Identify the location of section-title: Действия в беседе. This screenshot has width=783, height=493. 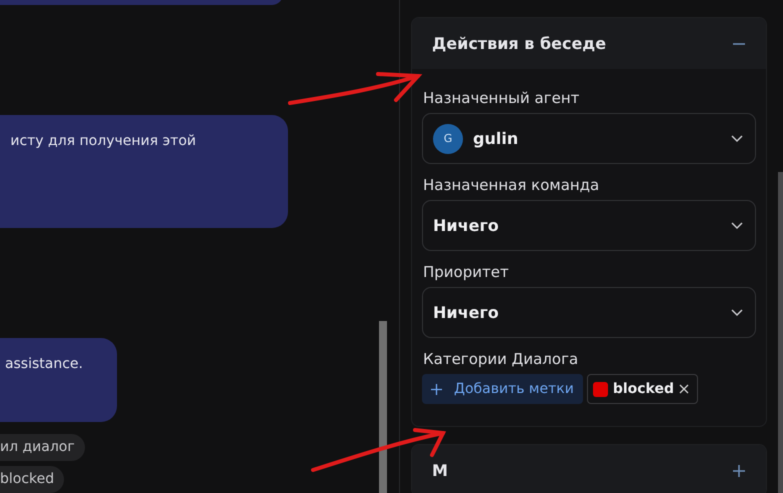
(519, 43).